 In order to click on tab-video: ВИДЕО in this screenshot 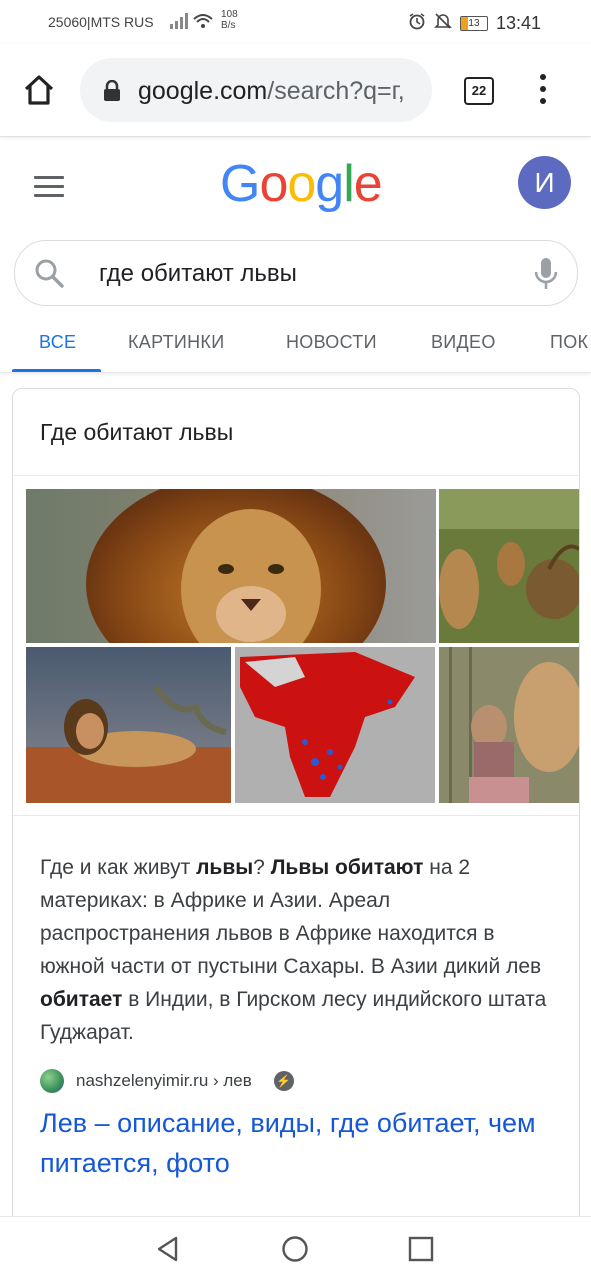, I will do `click(463, 342)`.